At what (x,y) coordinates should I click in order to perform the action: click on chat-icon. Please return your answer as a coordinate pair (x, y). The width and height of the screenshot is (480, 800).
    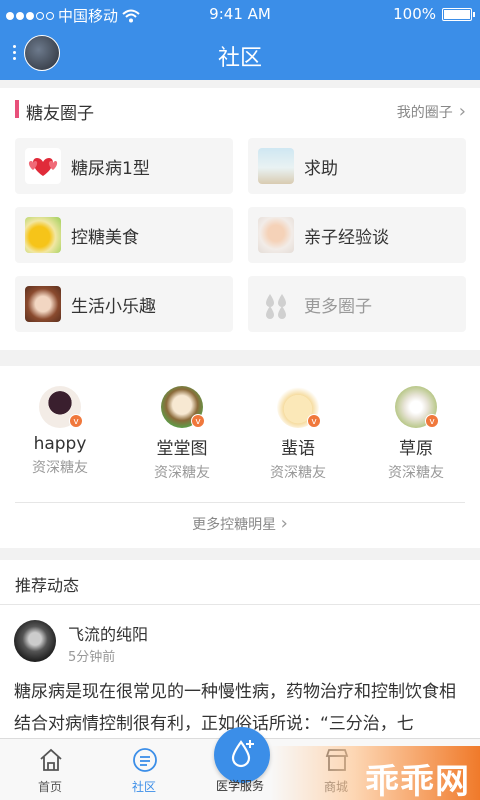
    Looking at the image, I should click on (145, 760).